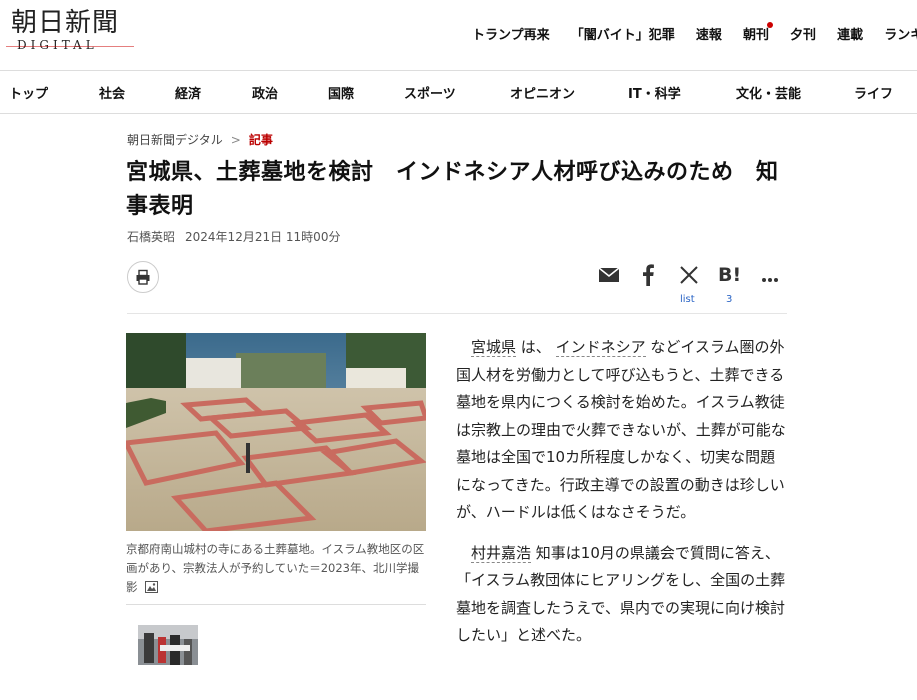 This screenshot has width=917, height=700. What do you see at coordinates (900, 35) in the screenshot?
I see `topnav-ranking: ランキング` at bounding box center [900, 35].